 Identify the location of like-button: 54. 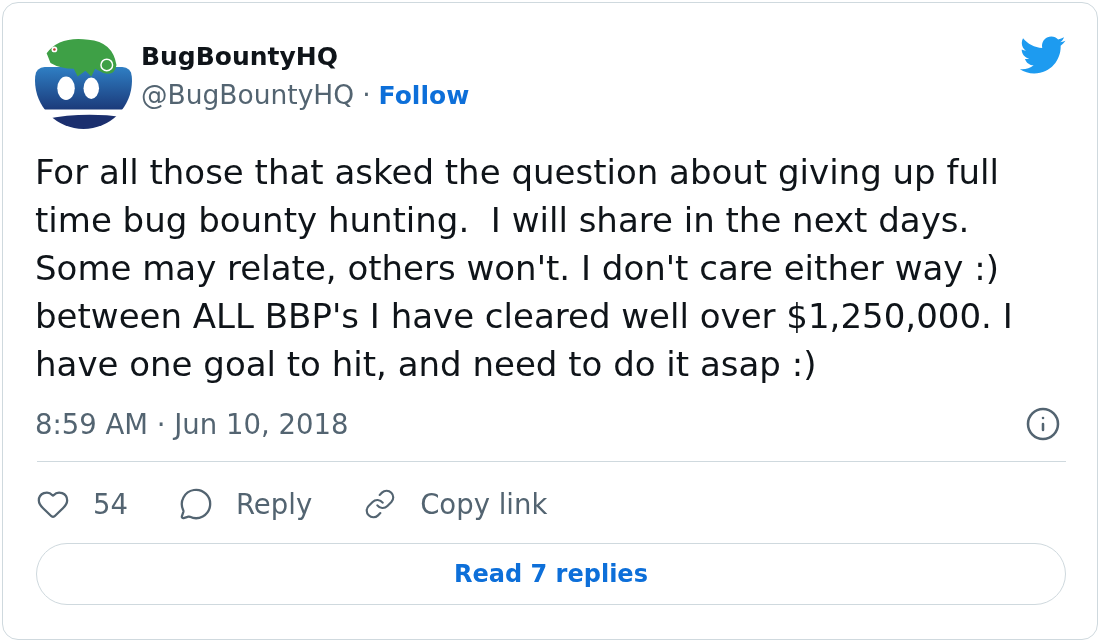
(81, 504).